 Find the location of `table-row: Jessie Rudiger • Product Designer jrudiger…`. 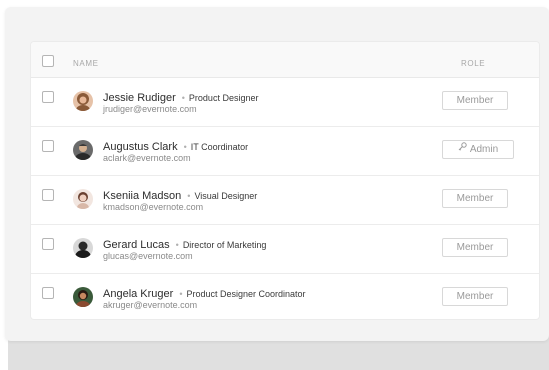

table-row: Jessie Rudiger • Product Designer jrudiger… is located at coordinates (285, 102).